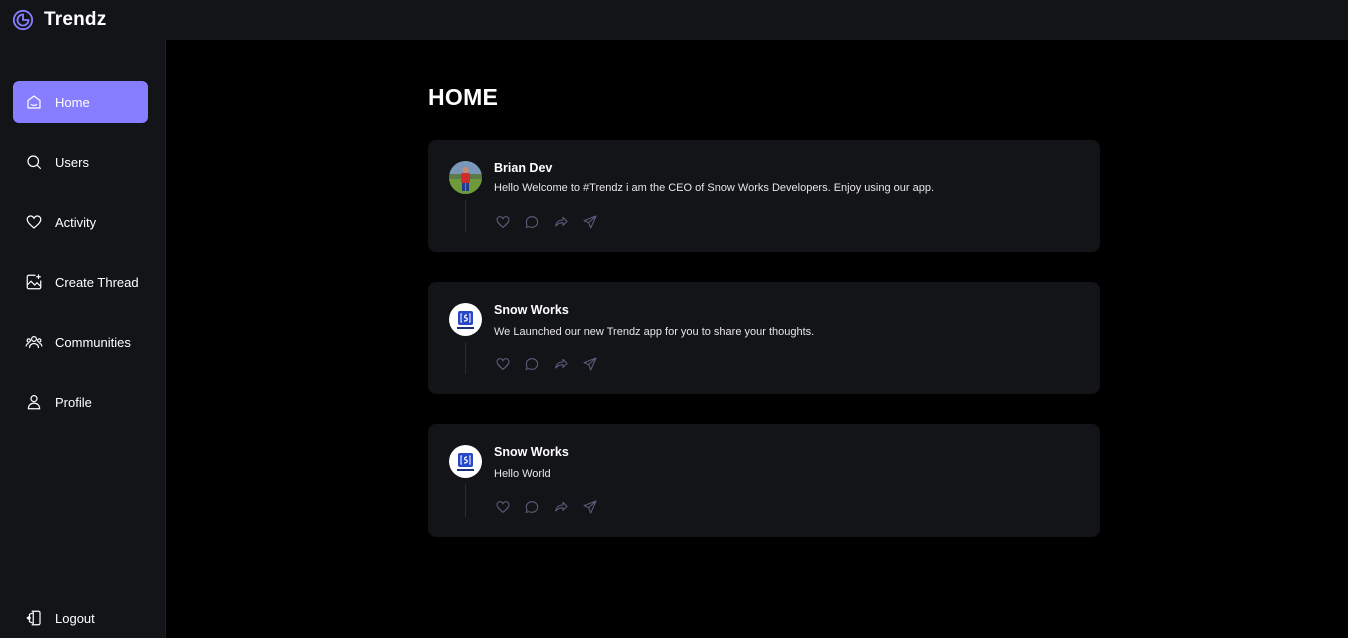 This screenshot has width=1348, height=638. Describe the element at coordinates (34, 162) in the screenshot. I see `search-icon` at that location.